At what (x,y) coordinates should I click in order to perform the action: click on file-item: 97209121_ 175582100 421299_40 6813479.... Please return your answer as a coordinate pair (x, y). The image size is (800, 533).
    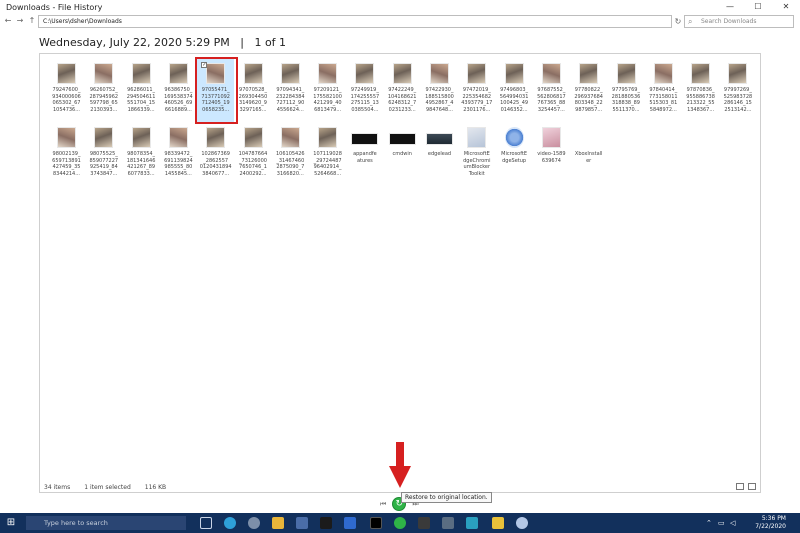
    Looking at the image, I should click on (327, 90).